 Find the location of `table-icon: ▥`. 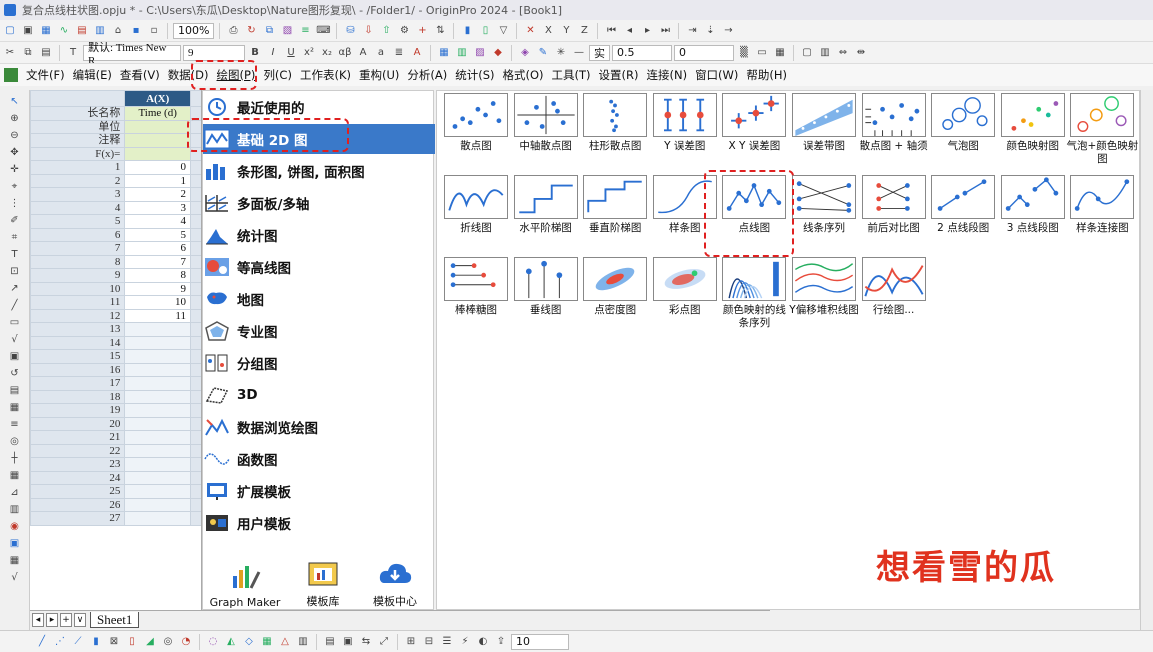

table-icon: ▥ is located at coordinates (462, 53).